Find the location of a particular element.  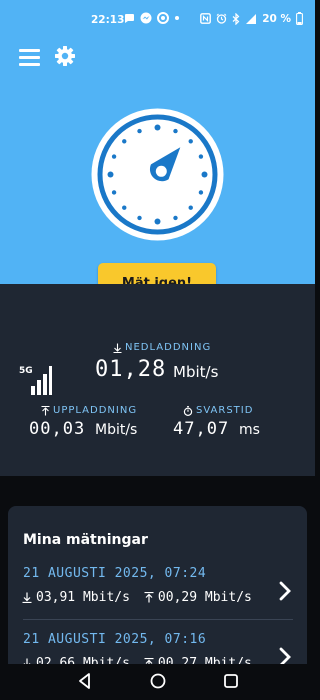

record-icon is located at coordinates (163, 18).